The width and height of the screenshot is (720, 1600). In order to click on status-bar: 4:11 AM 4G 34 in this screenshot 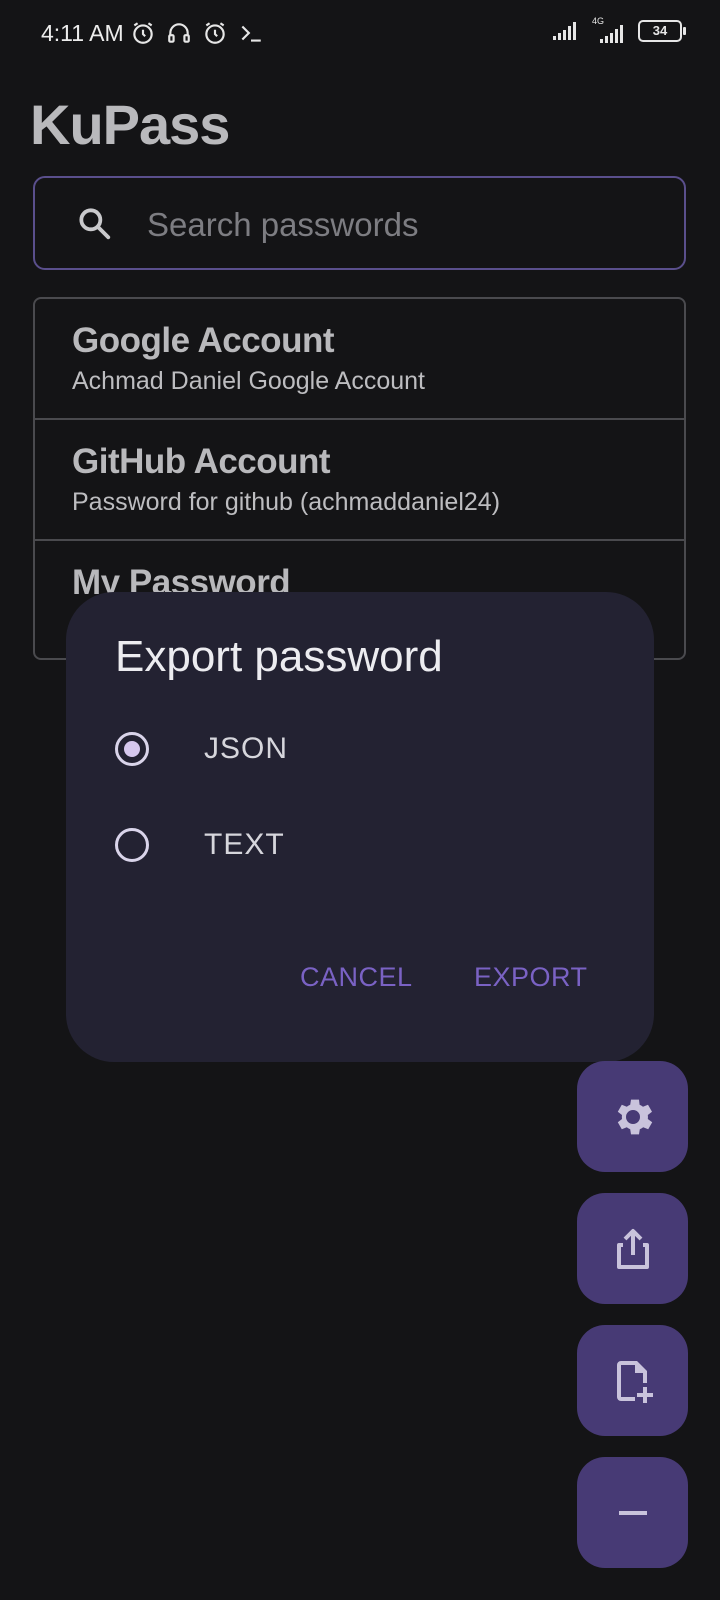, I will do `click(360, 35)`.